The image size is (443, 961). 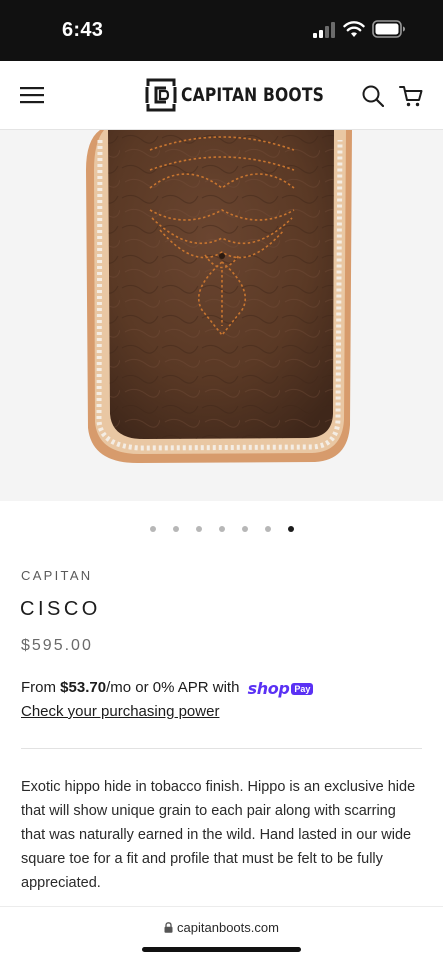 I want to click on capitan-monogram-logo-icon, so click(x=161, y=95).